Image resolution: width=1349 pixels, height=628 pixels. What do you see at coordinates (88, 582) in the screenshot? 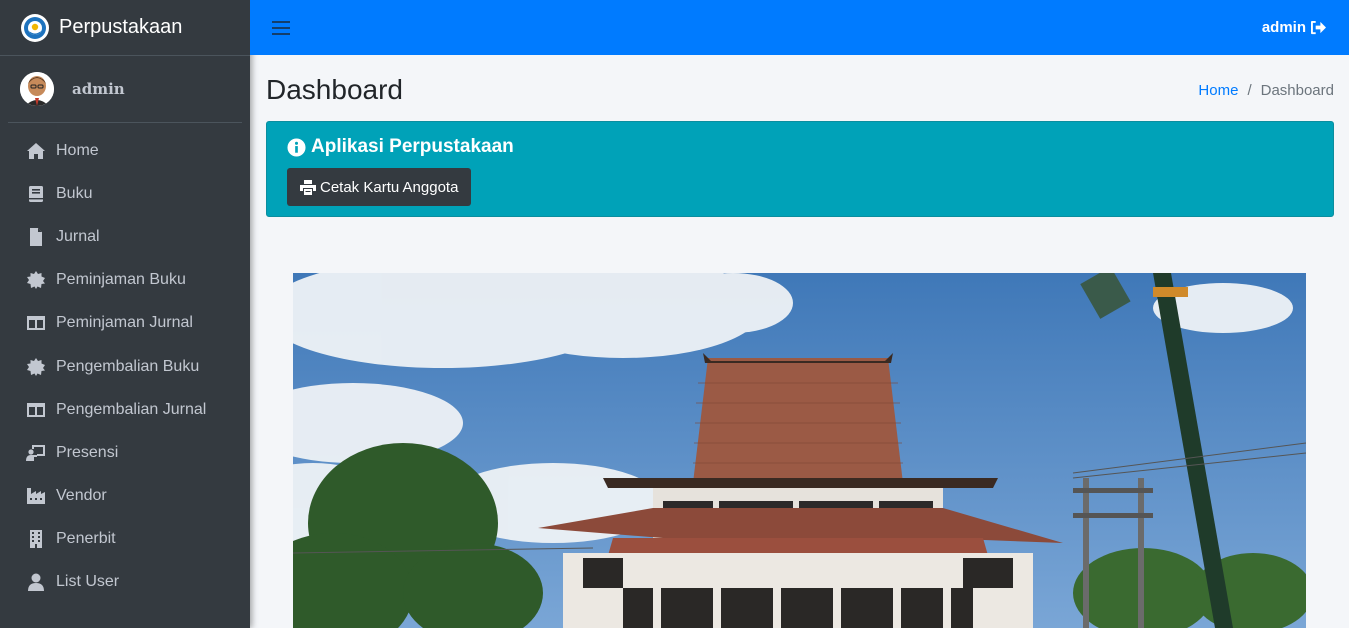
I see `sidebar-item-label: List User` at bounding box center [88, 582].